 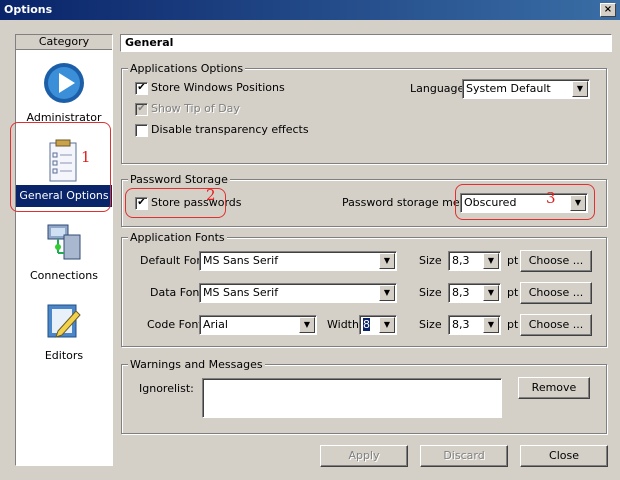 What do you see at coordinates (461, 324) in the screenshot?
I see `code-font-size-value: 8,3` at bounding box center [461, 324].